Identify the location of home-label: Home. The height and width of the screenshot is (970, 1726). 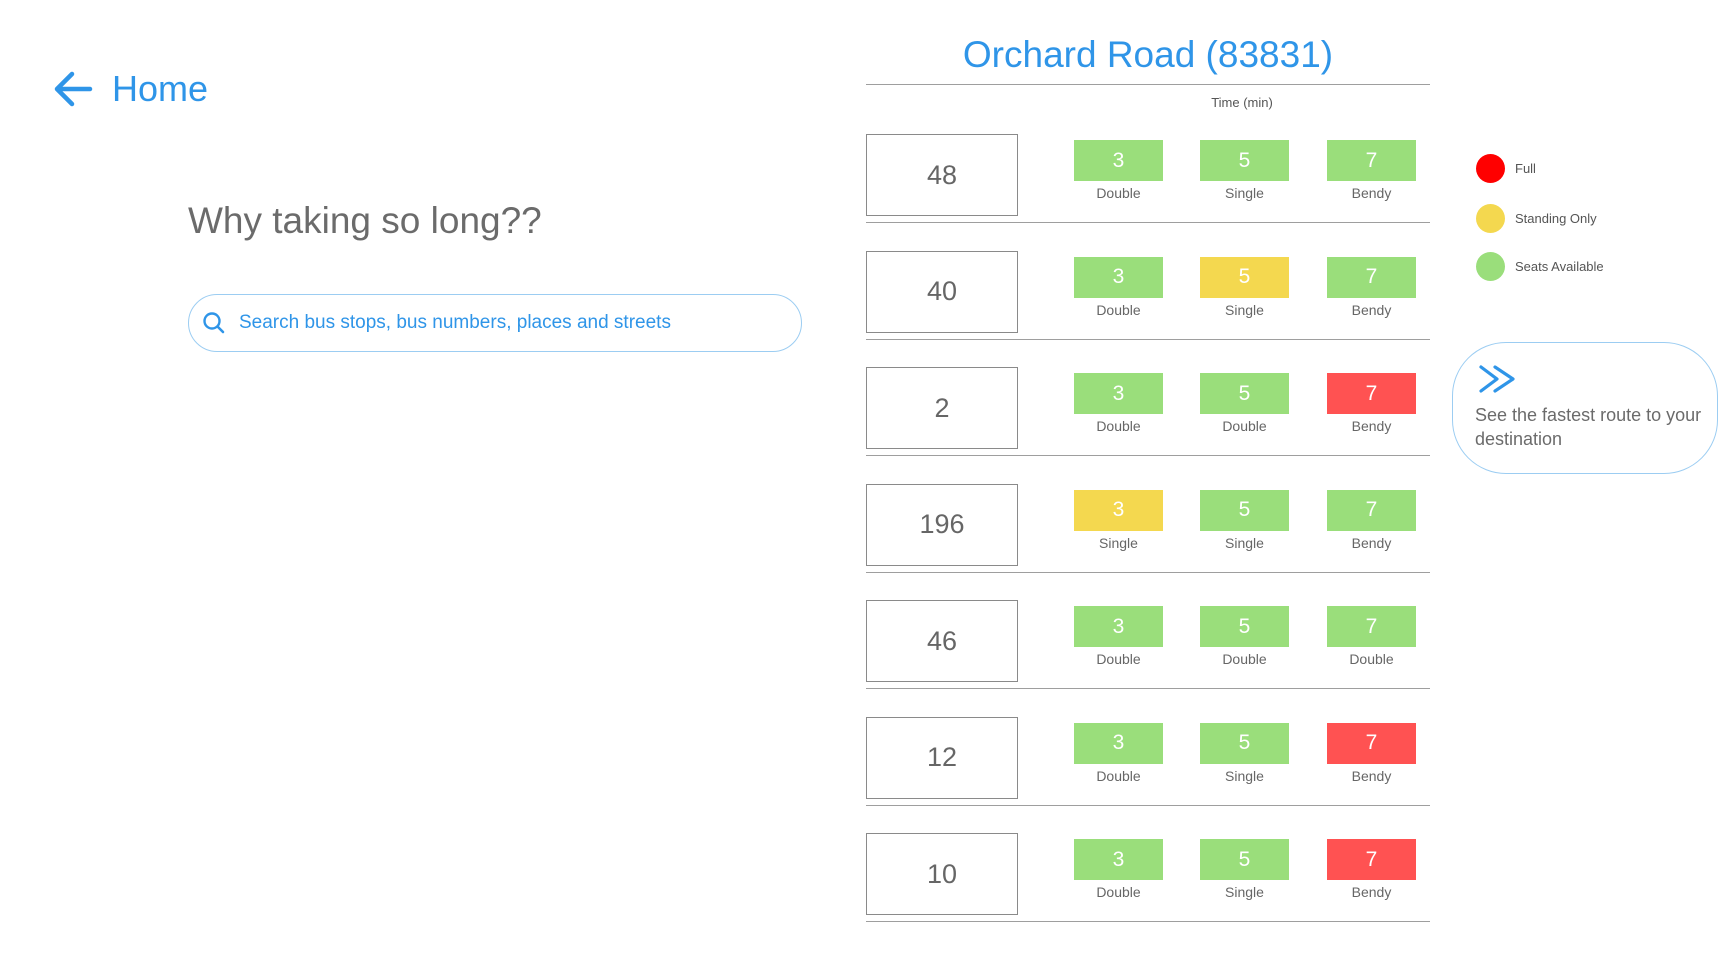
(160, 88).